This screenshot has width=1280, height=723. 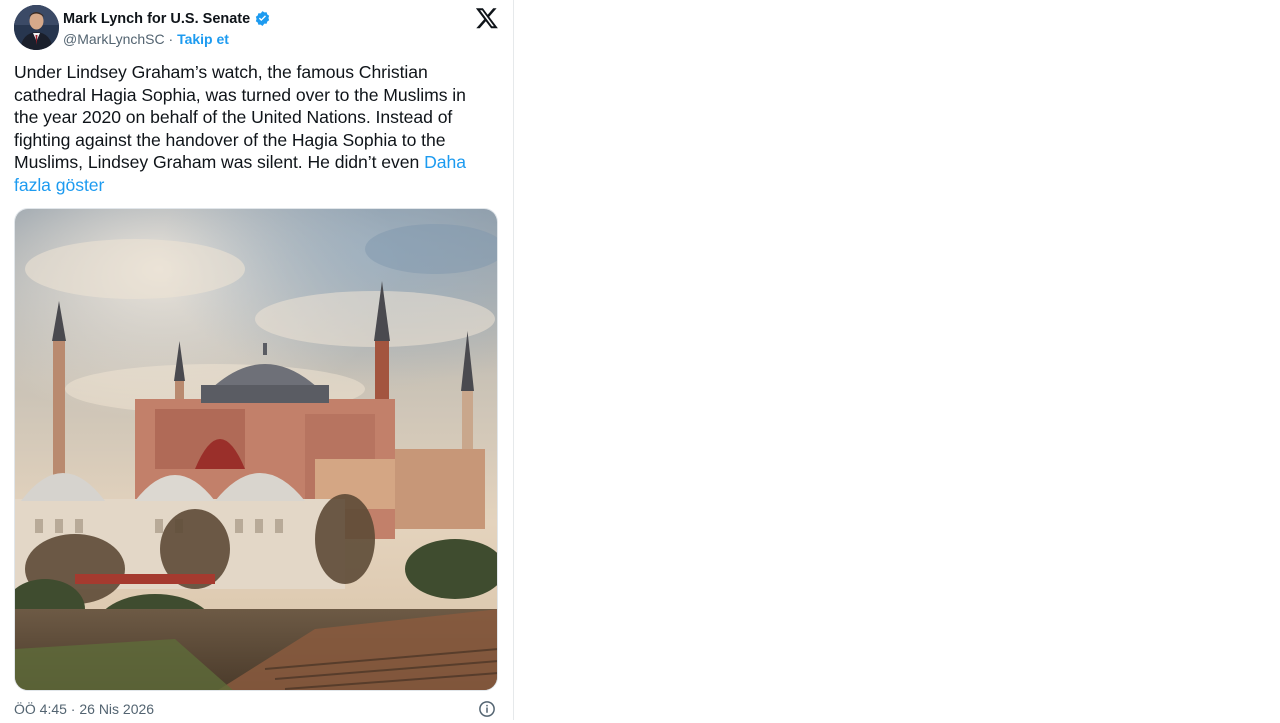 I want to click on info-icon, so click(x=487, y=709).